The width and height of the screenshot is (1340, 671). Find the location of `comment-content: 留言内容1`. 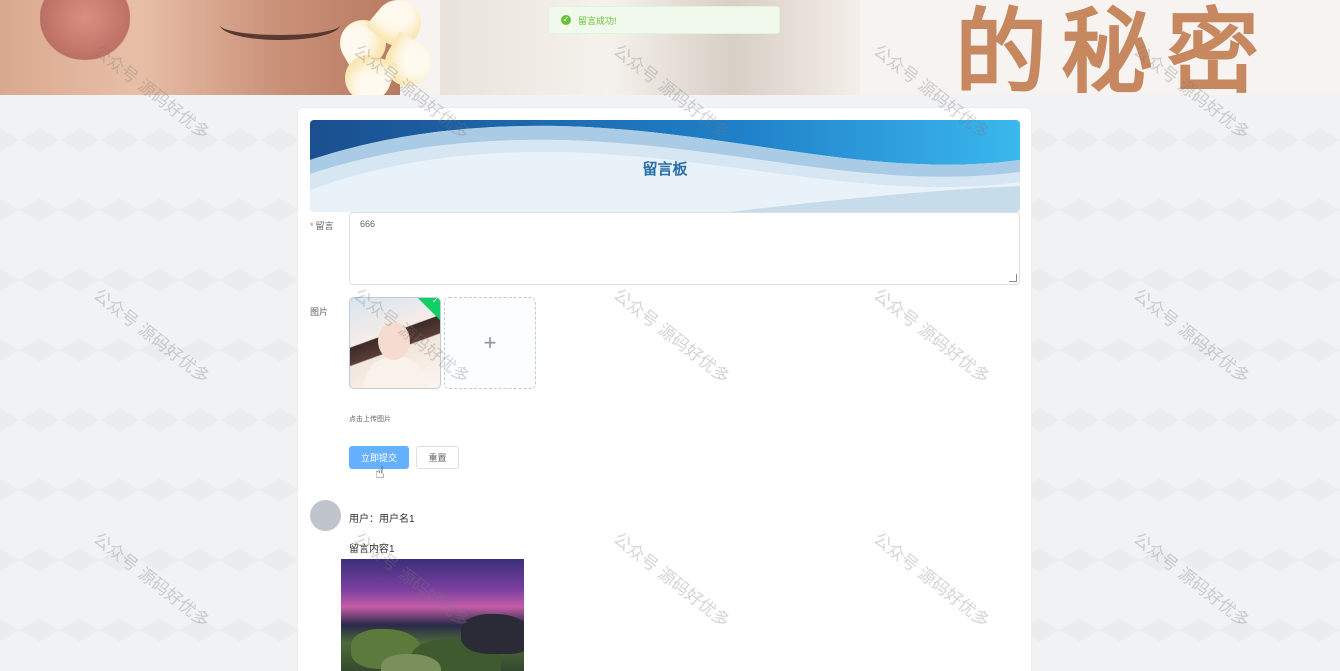

comment-content: 留言内容1 is located at coordinates (372, 549).